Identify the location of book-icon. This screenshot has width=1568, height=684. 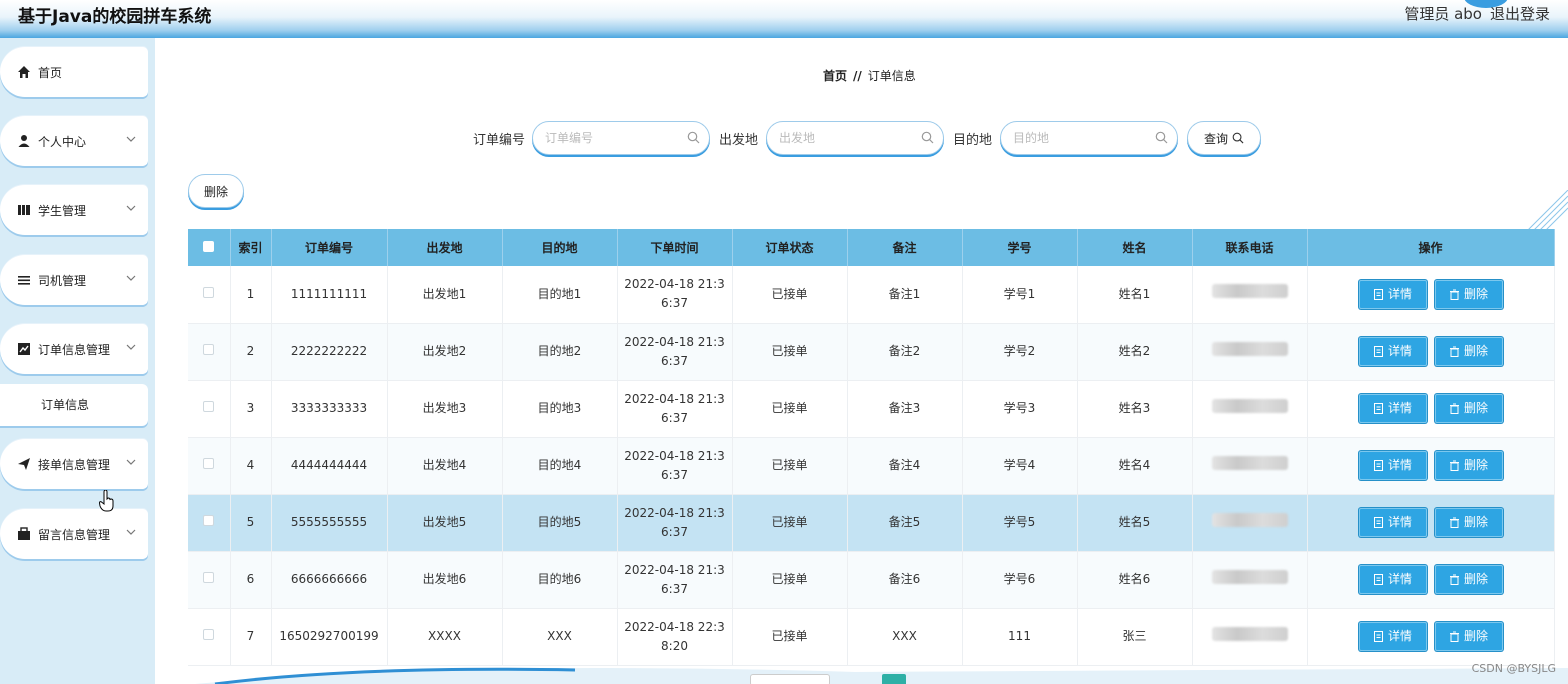
(24, 210).